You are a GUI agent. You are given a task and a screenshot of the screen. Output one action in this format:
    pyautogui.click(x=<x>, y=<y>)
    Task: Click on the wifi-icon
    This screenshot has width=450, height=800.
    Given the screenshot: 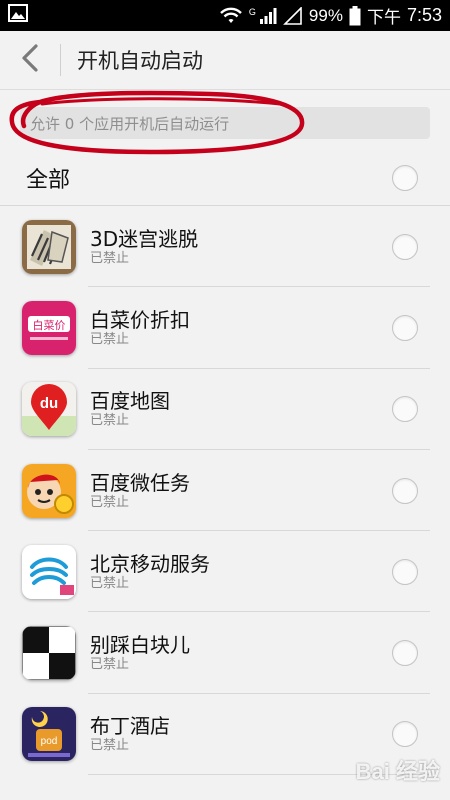 What is the action you would take?
    pyautogui.click(x=231, y=16)
    